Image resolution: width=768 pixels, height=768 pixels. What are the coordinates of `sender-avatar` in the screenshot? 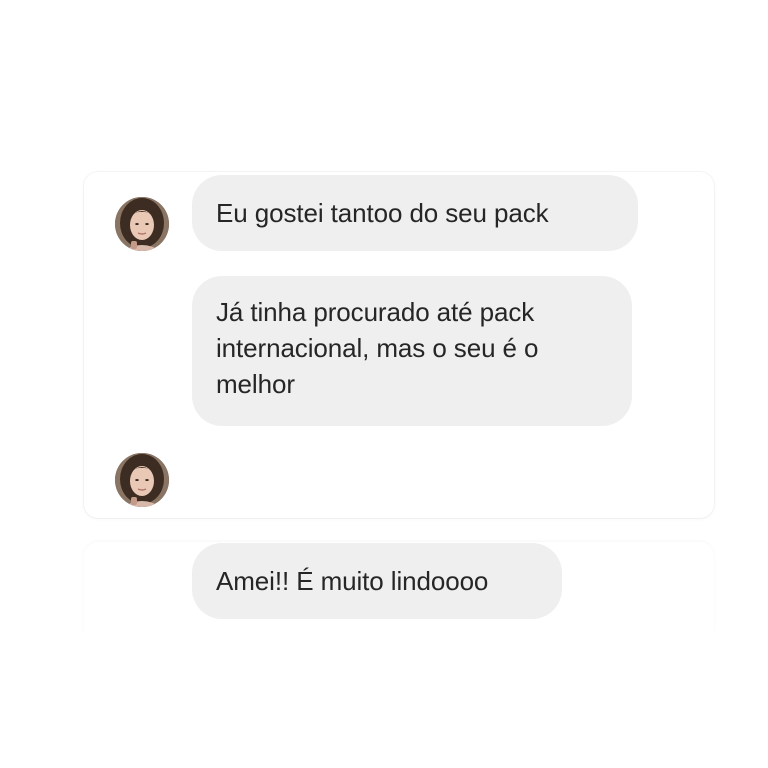 It's located at (142, 224).